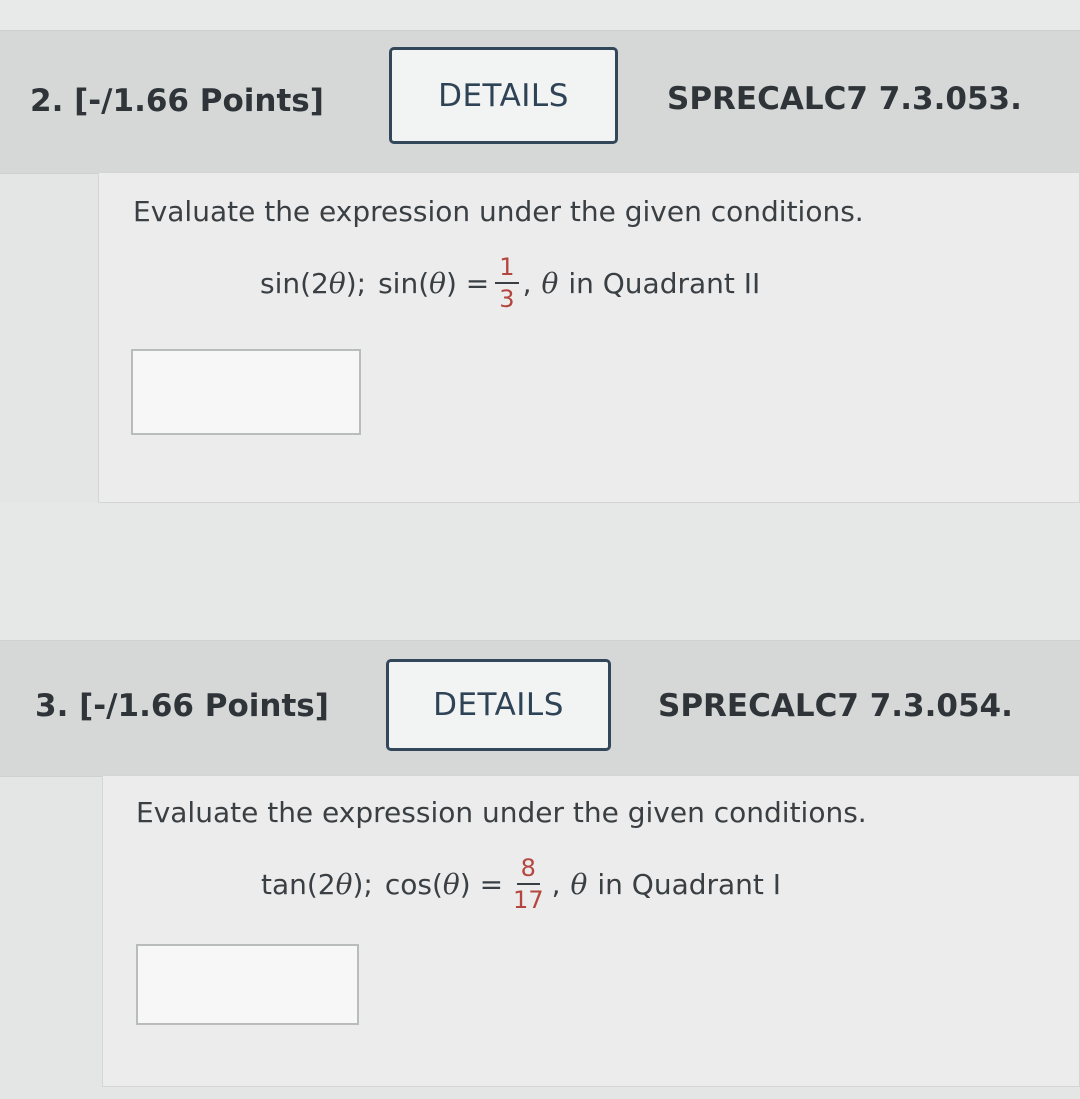 The image size is (1080, 1099). I want to click on given-func: sin(, so click(404, 283).